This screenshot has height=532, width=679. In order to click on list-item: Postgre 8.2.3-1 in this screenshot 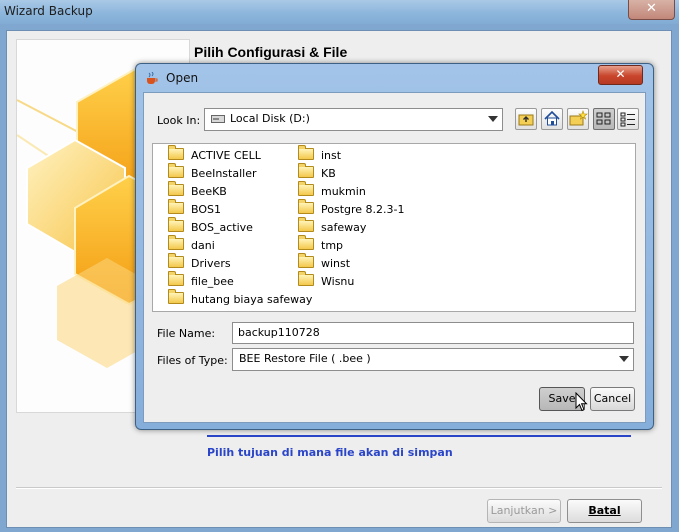, I will do `click(351, 208)`.